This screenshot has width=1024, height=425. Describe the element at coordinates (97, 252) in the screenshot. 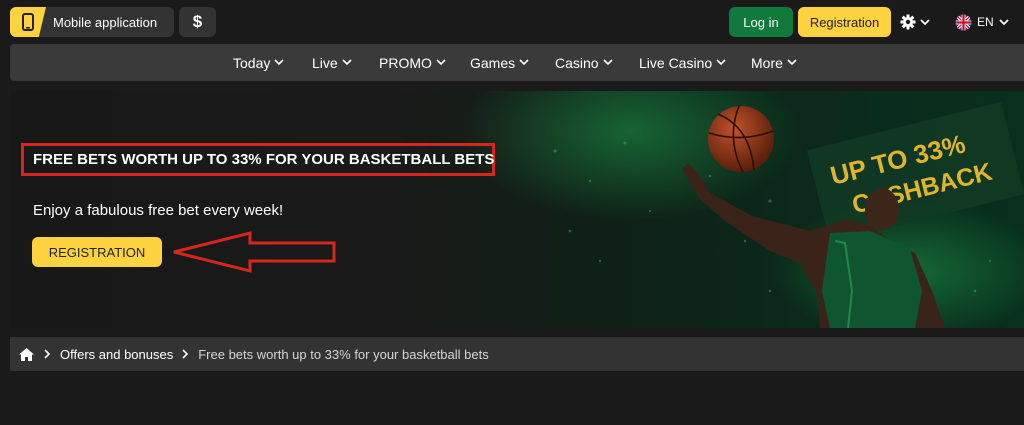

I see `promo-registration-button: REGISTRATION` at that location.